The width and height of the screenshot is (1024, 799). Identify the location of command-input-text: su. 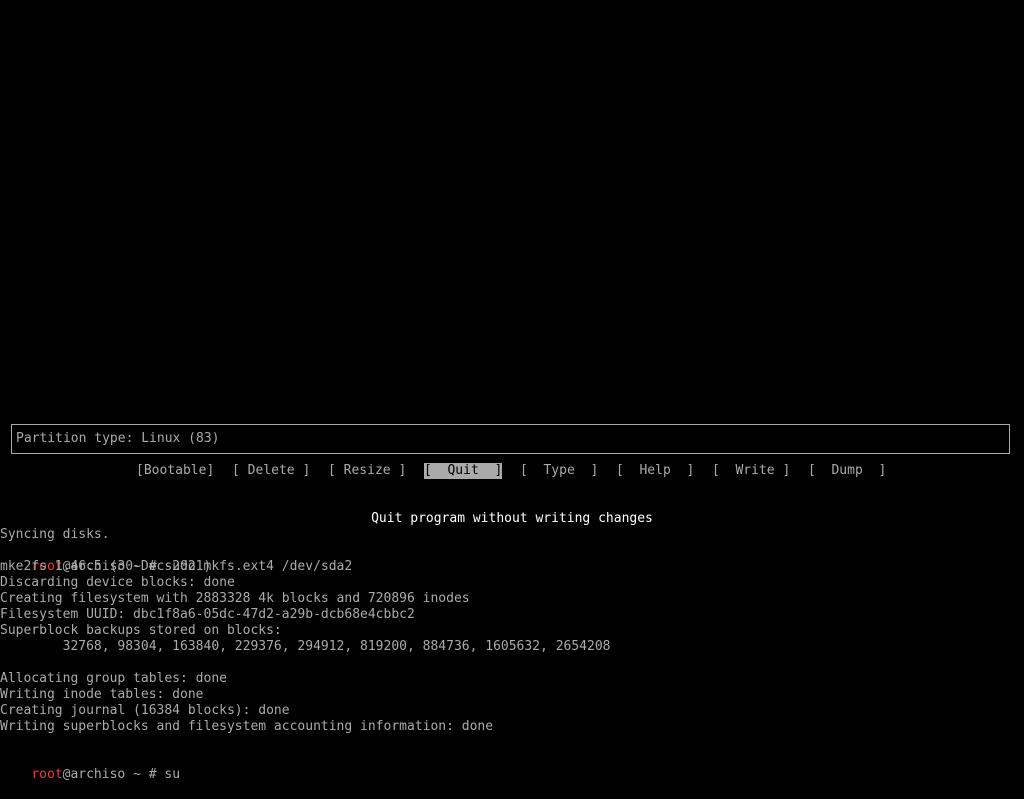
(172, 774).